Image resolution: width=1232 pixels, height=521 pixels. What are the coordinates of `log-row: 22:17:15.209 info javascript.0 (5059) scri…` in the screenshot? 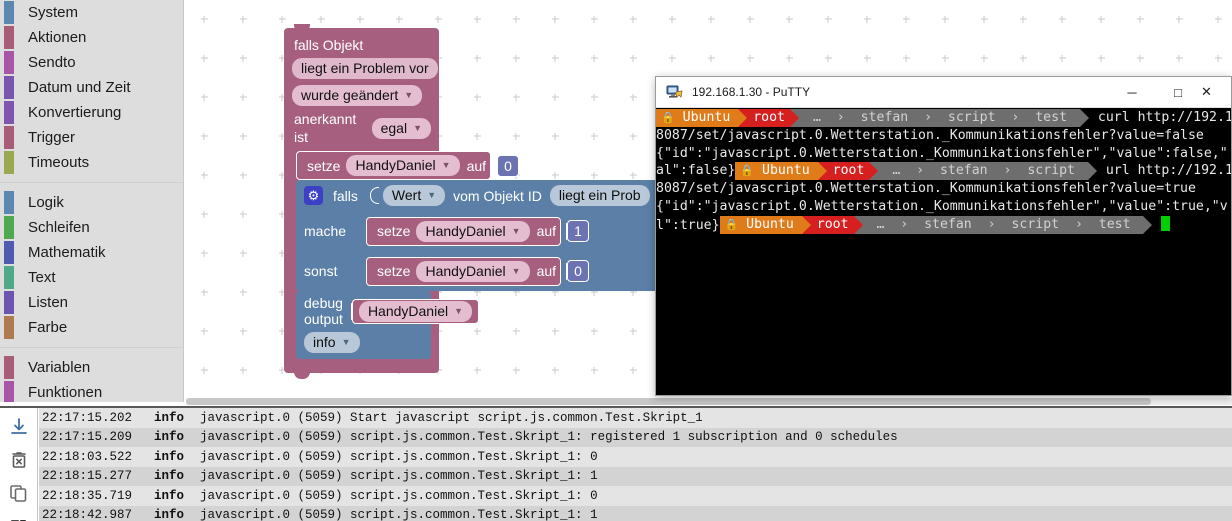 It's located at (635, 437).